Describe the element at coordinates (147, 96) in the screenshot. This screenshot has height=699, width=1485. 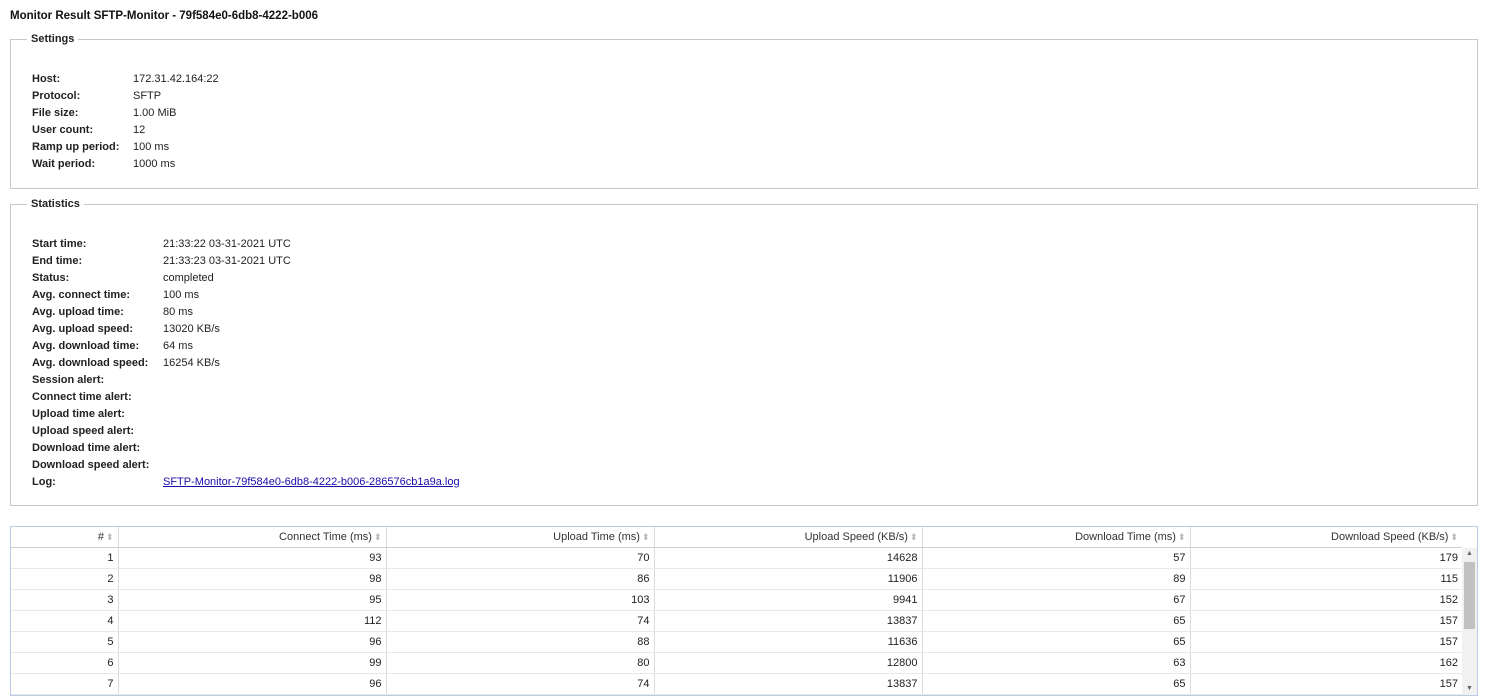
I see `settings-value: SFTP` at that location.